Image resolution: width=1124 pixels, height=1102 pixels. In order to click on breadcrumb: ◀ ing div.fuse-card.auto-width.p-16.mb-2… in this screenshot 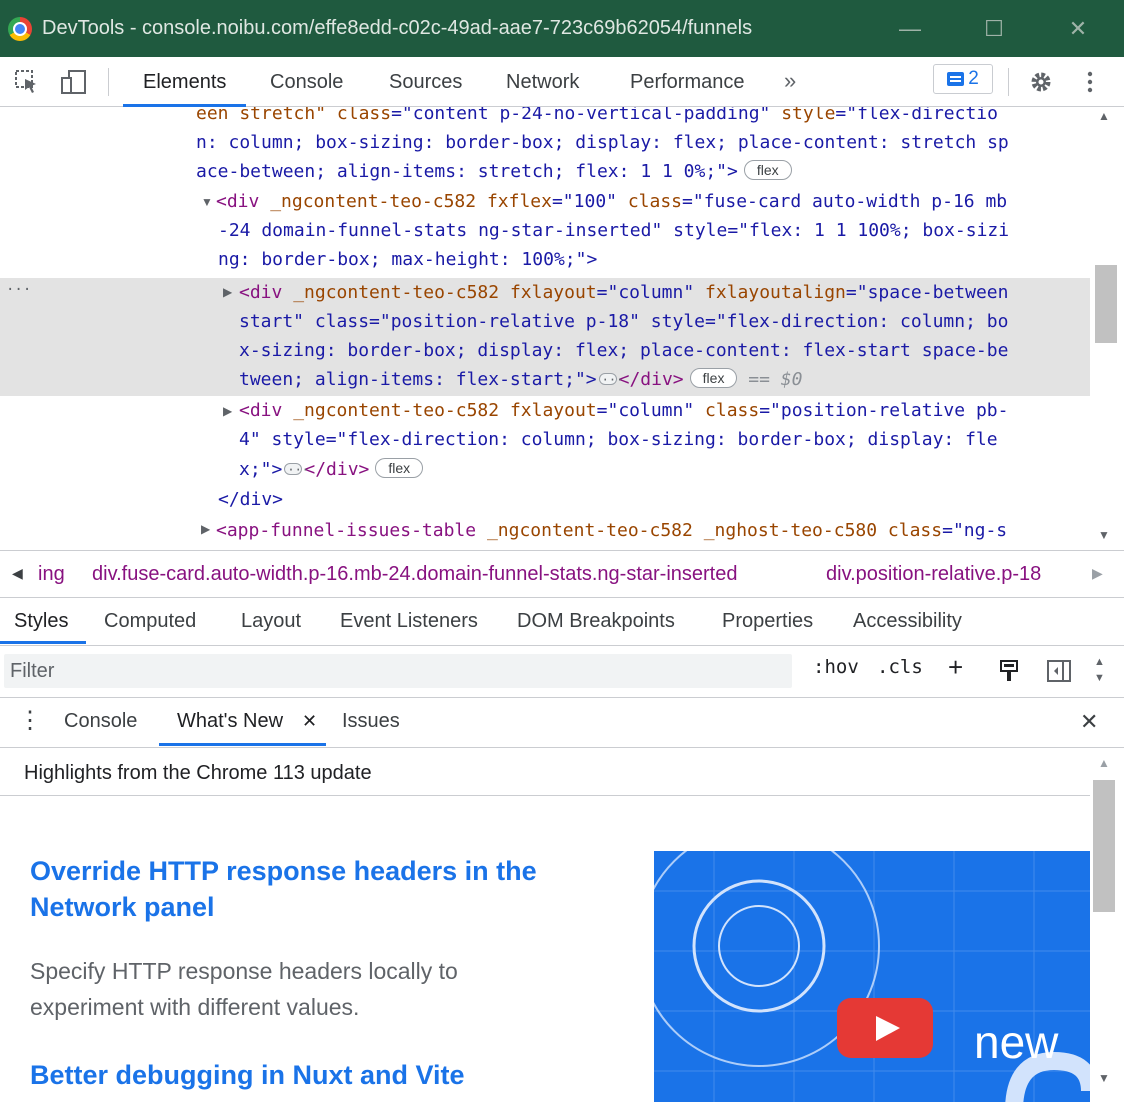, I will do `click(562, 574)`.